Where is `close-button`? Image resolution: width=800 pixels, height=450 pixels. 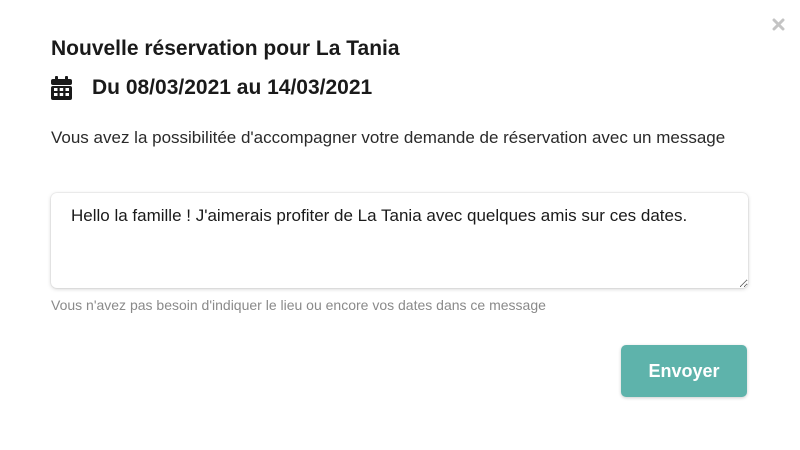 close-button is located at coordinates (778, 24).